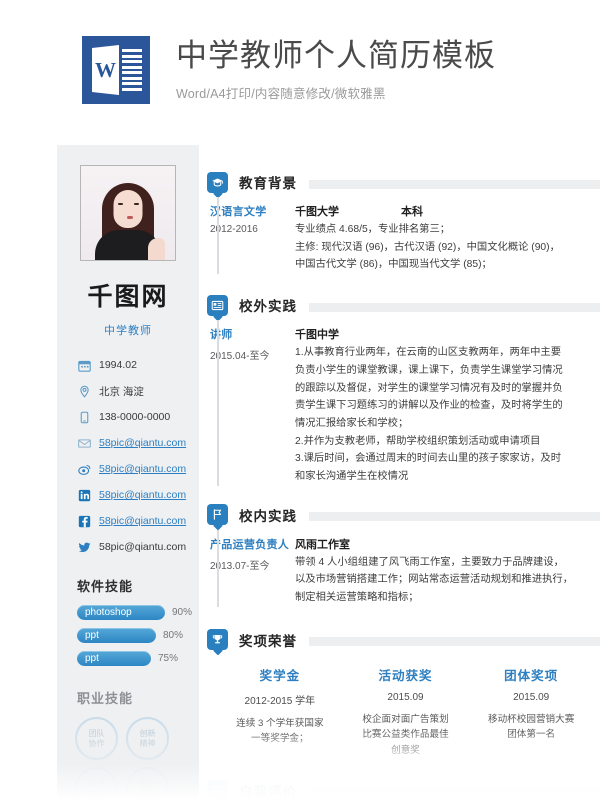 The height and width of the screenshot is (800, 600). What do you see at coordinates (128, 213) in the screenshot?
I see `avatar` at bounding box center [128, 213].